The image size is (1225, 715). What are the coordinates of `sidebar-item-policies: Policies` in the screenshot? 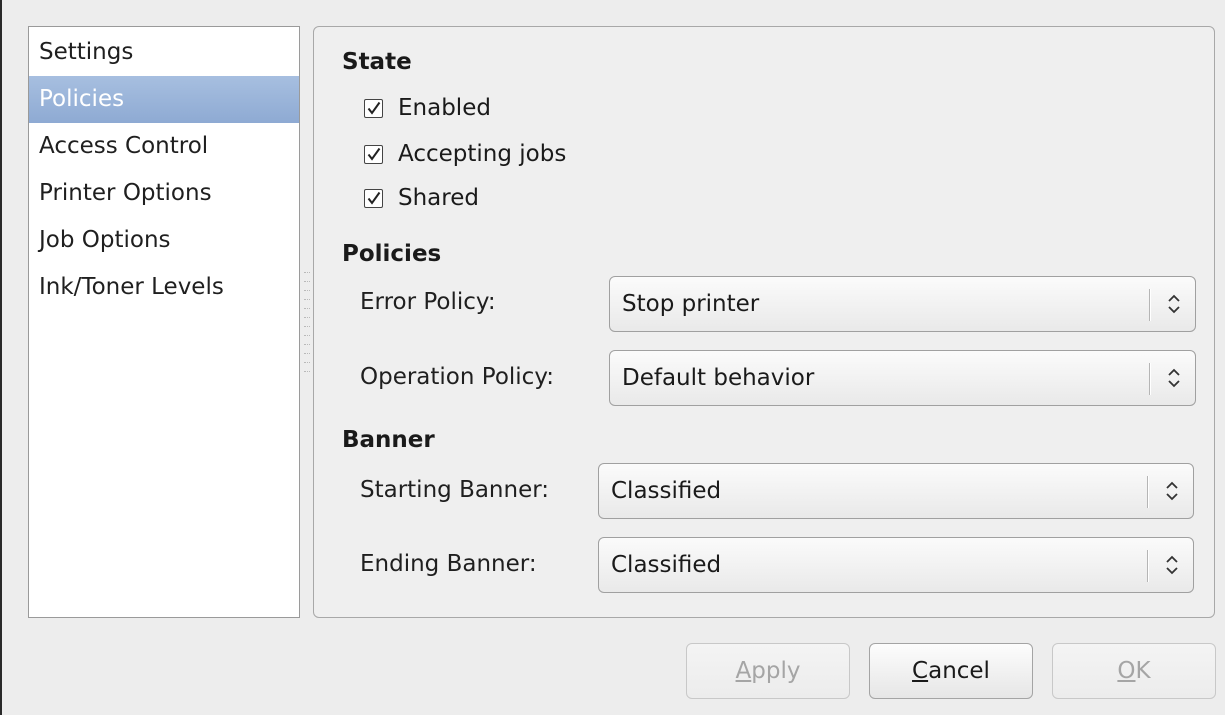 It's located at (164, 99).